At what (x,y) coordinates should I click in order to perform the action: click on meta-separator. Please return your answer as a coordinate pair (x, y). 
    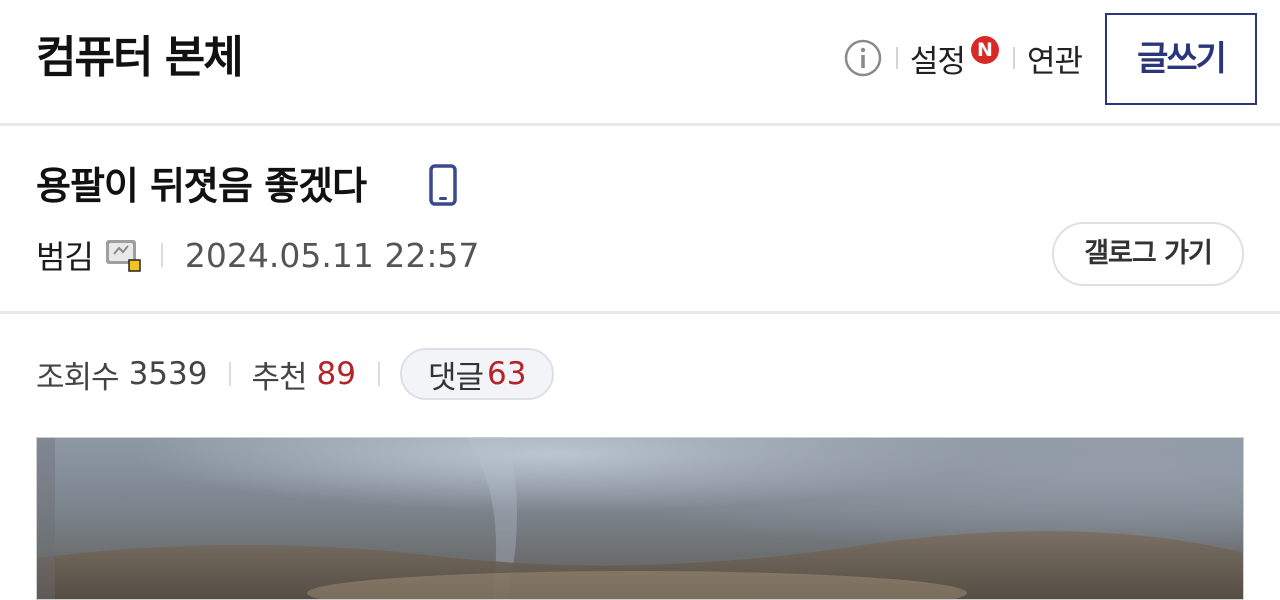
    Looking at the image, I should click on (161, 255).